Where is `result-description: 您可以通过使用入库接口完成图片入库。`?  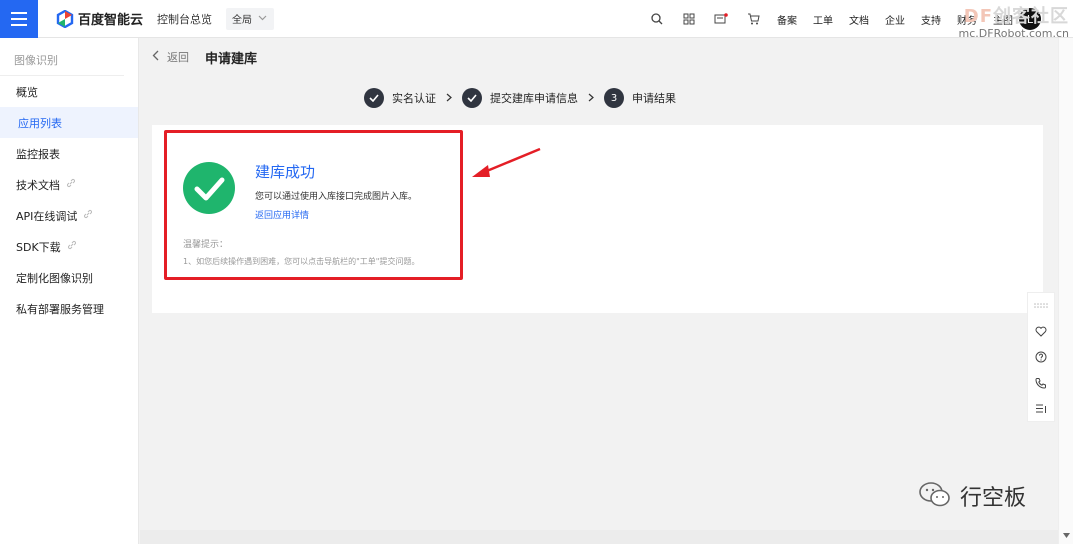
result-description: 您可以通过使用入库接口完成图片入库。 is located at coordinates (336, 197).